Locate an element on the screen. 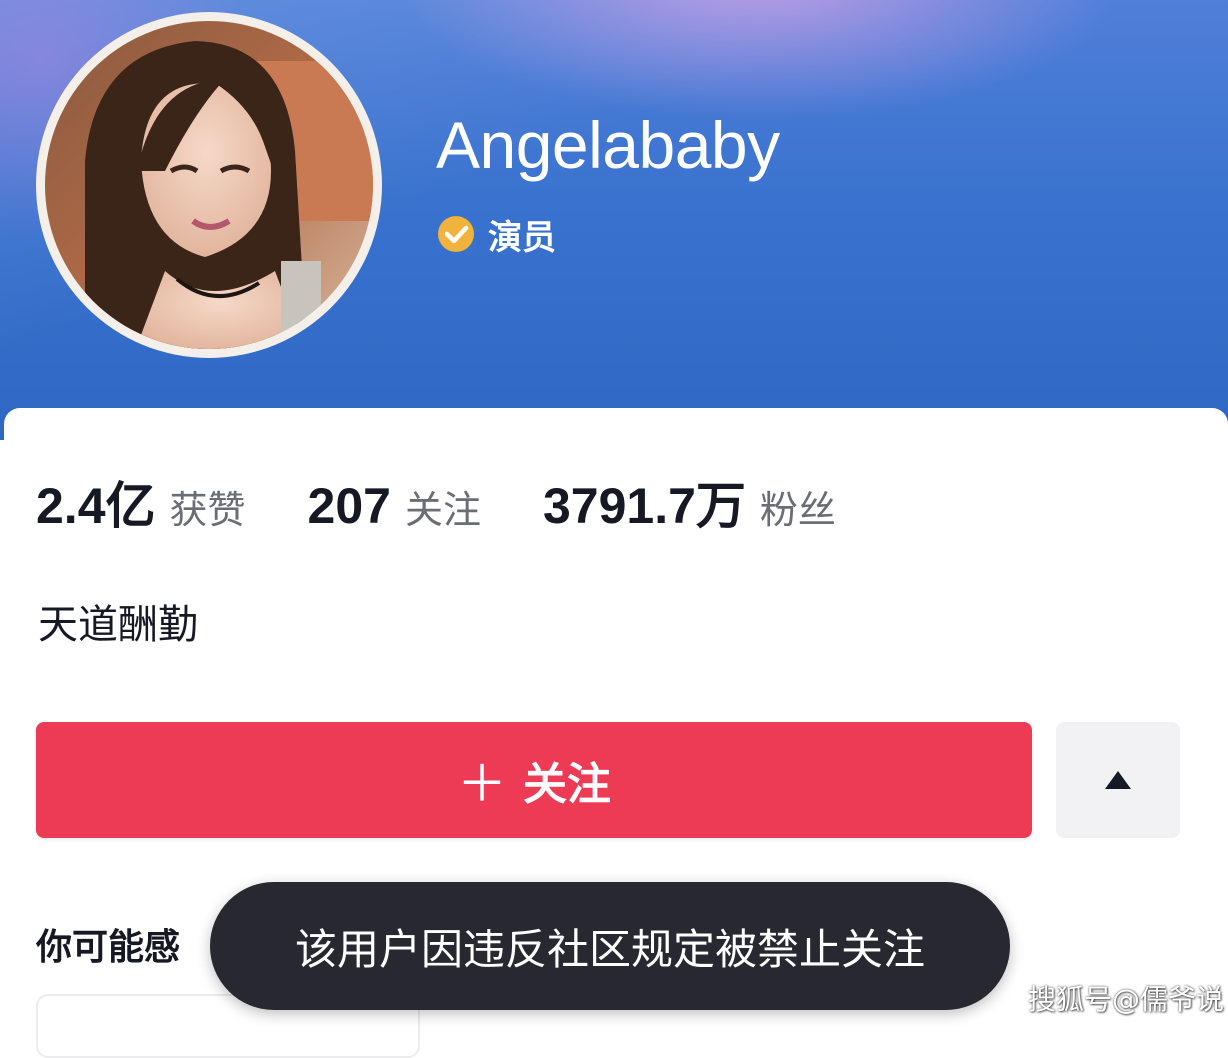  stats-row: 2.4亿 获赞 207 关注 3791.7万 粉丝 is located at coordinates (467, 500).